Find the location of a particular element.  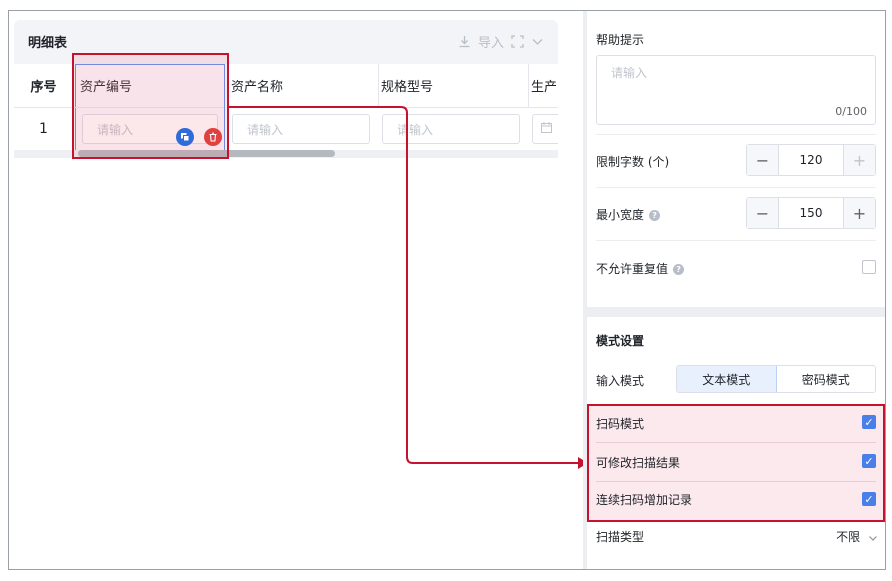

editable-scan-label: 可修改扫描结果 is located at coordinates (638, 463).